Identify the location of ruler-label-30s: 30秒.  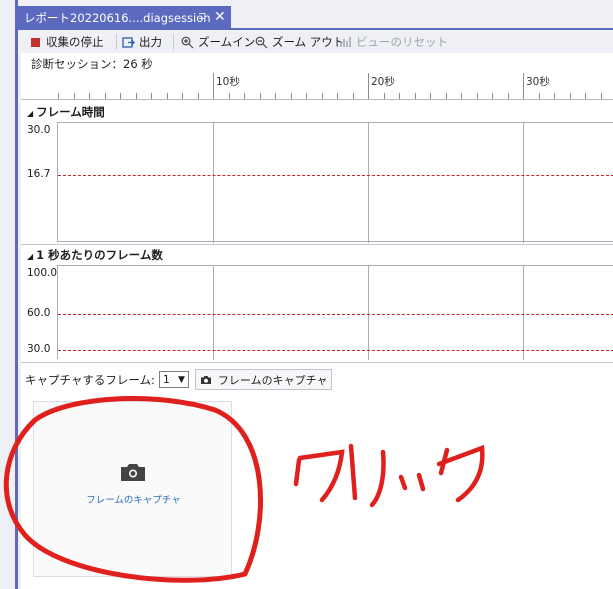
(538, 82).